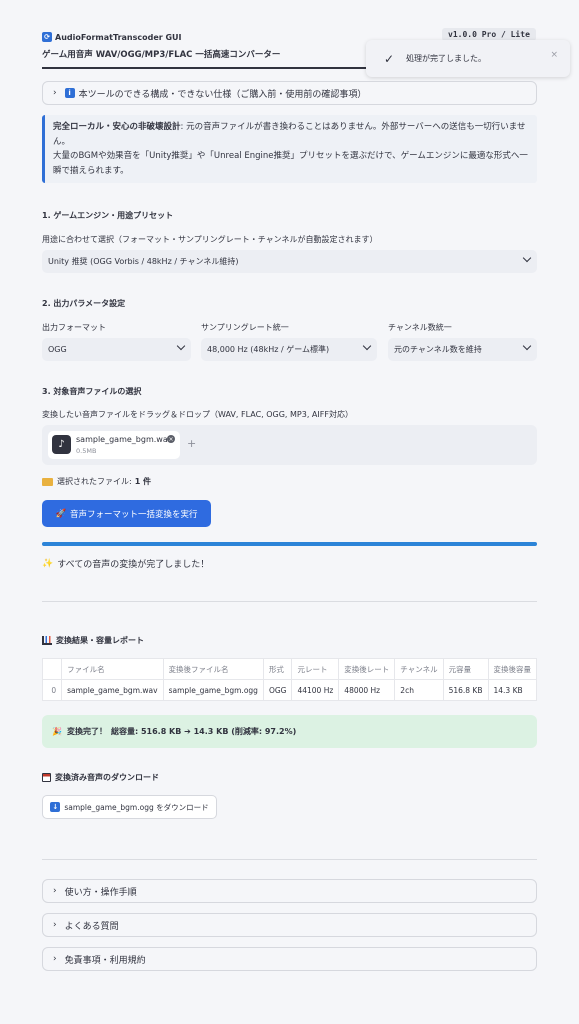 The width and height of the screenshot is (579, 1024). Describe the element at coordinates (105, 960) in the screenshot. I see `expander-label: 免責事項・利用規約` at that location.